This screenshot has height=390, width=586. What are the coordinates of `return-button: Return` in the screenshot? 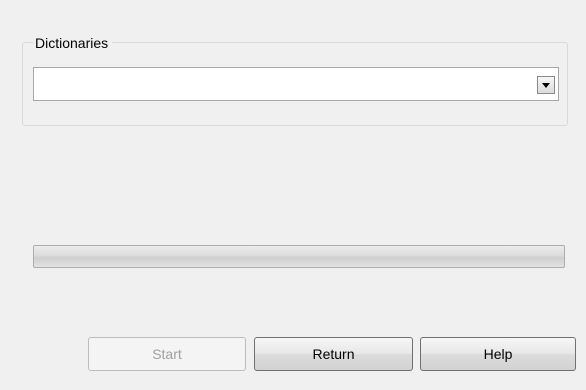 It's located at (333, 354).